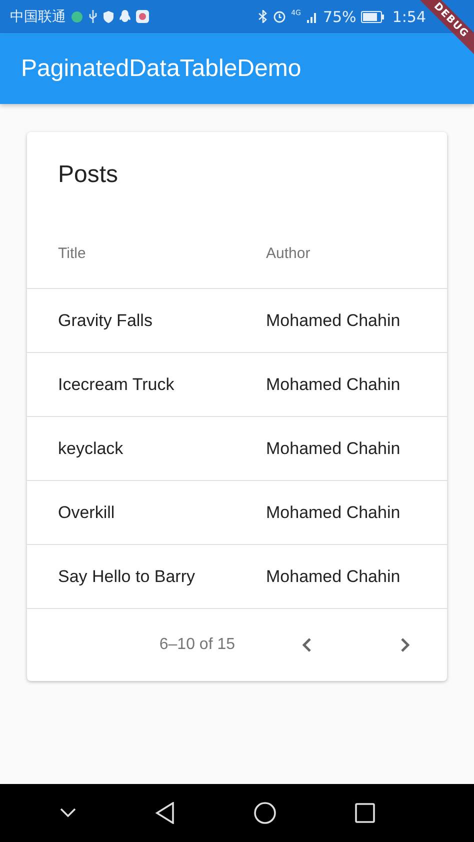  I want to click on table-cell-text: Gravity Falls, so click(106, 320).